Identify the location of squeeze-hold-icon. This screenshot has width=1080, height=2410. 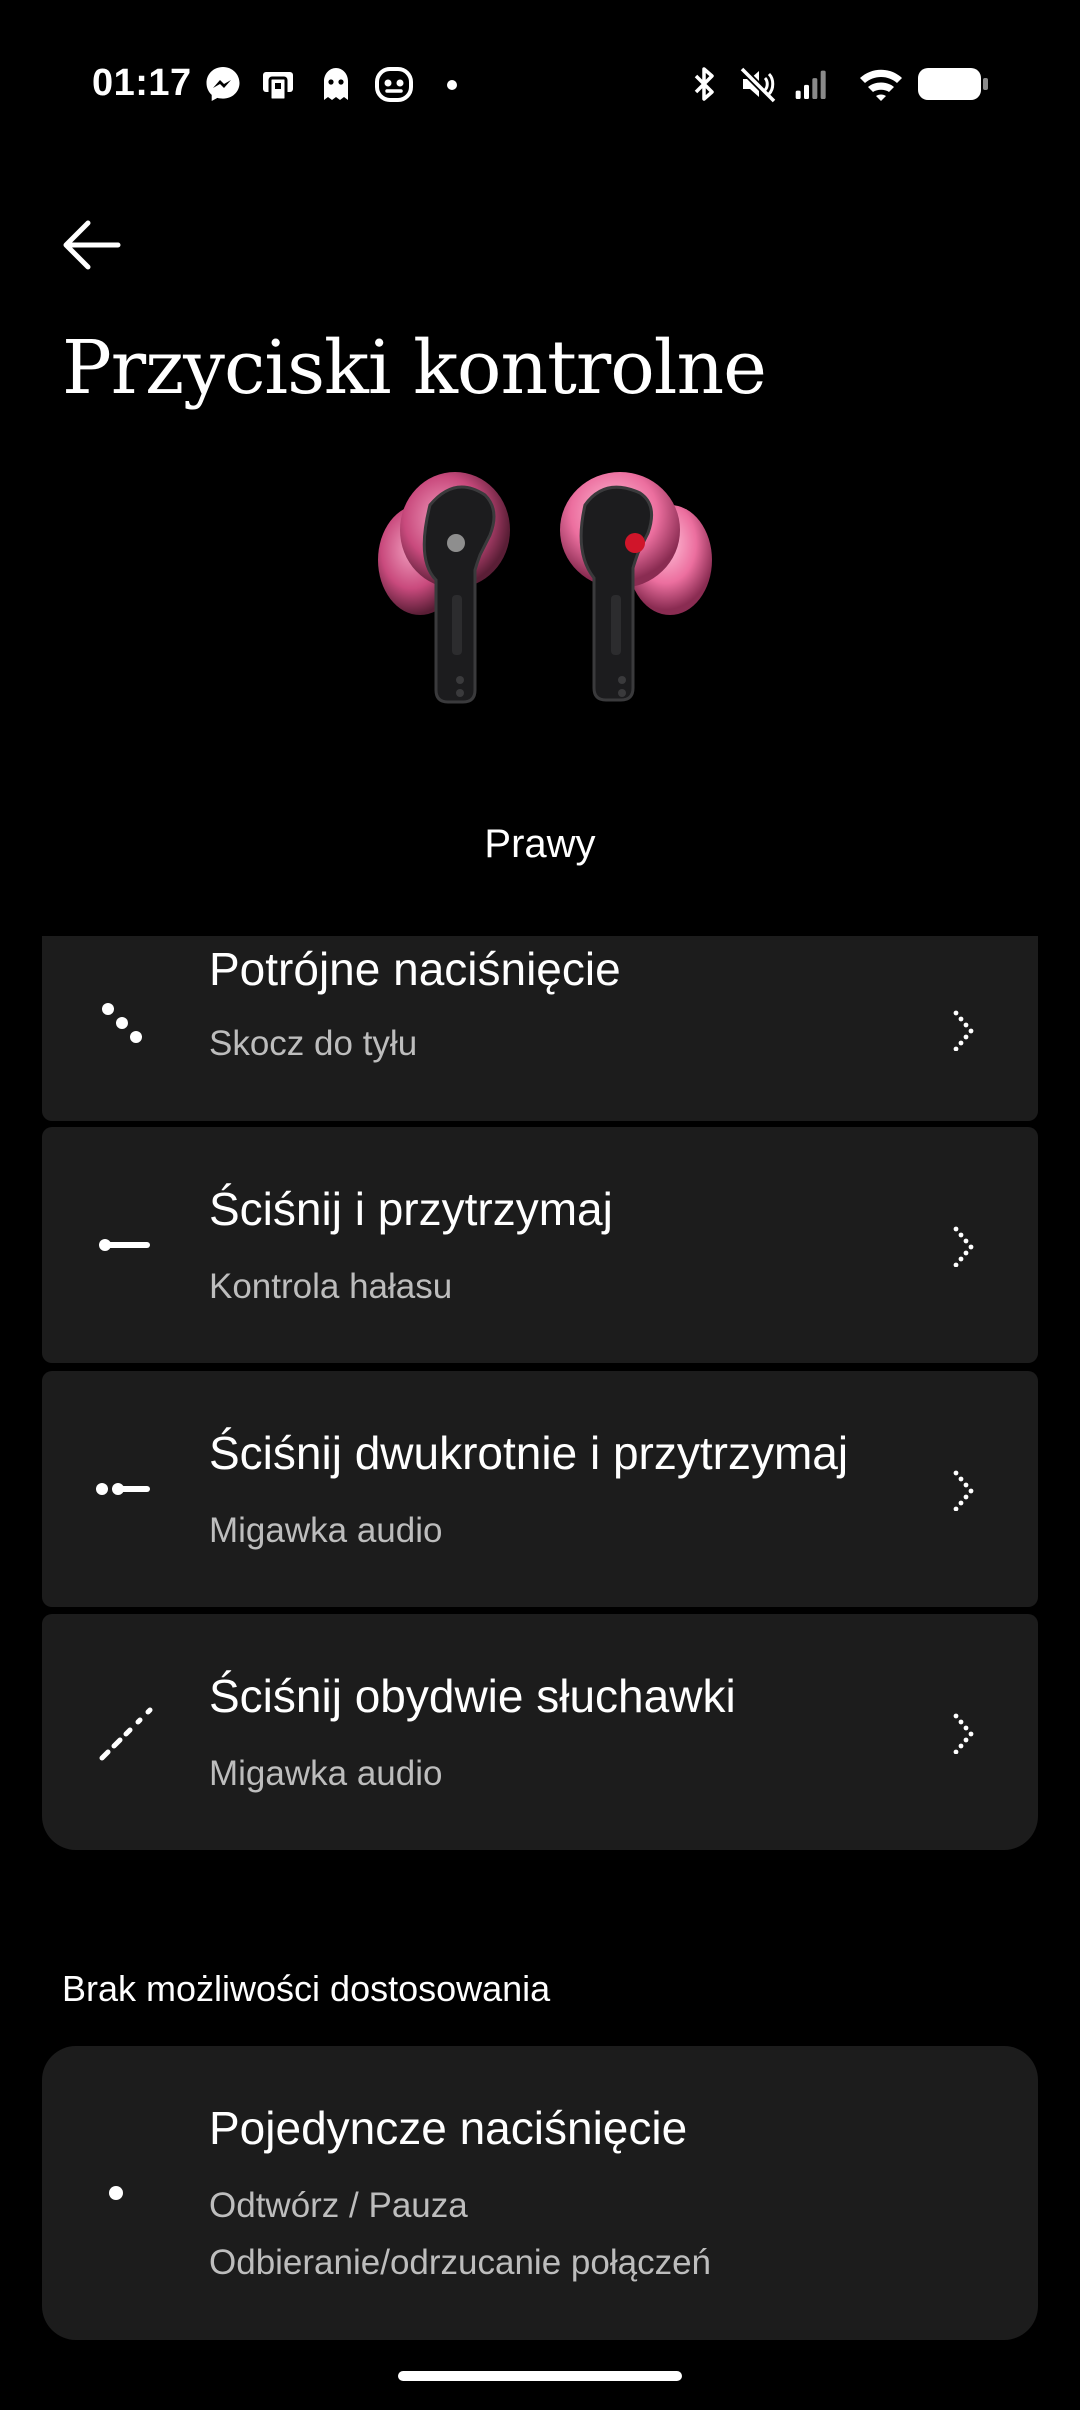
(124, 1245).